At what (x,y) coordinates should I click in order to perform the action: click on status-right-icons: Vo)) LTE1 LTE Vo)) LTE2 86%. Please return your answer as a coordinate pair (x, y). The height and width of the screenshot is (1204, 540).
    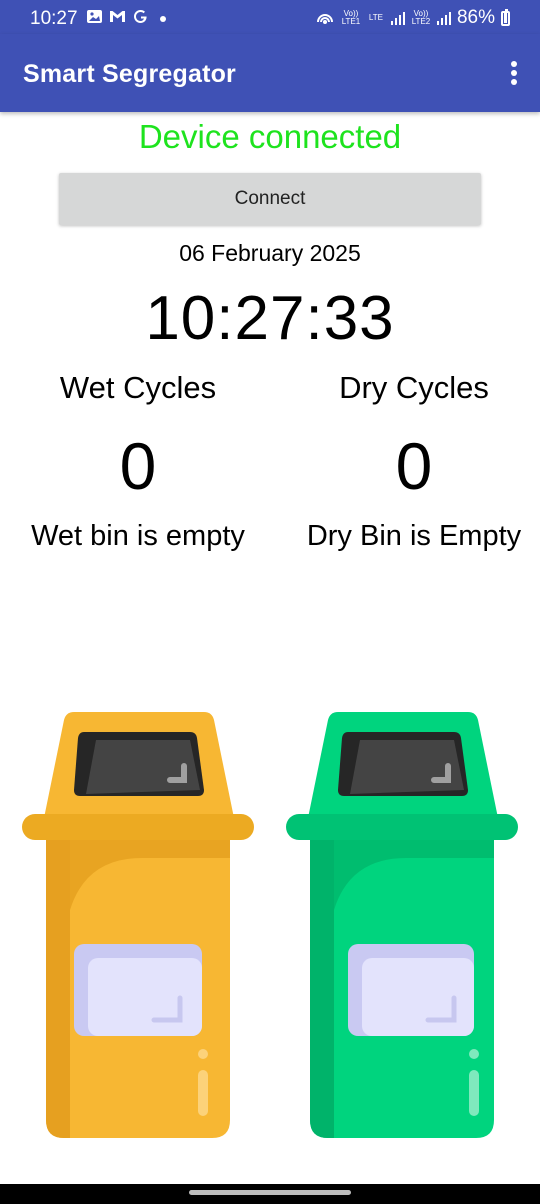
    Looking at the image, I should click on (412, 18).